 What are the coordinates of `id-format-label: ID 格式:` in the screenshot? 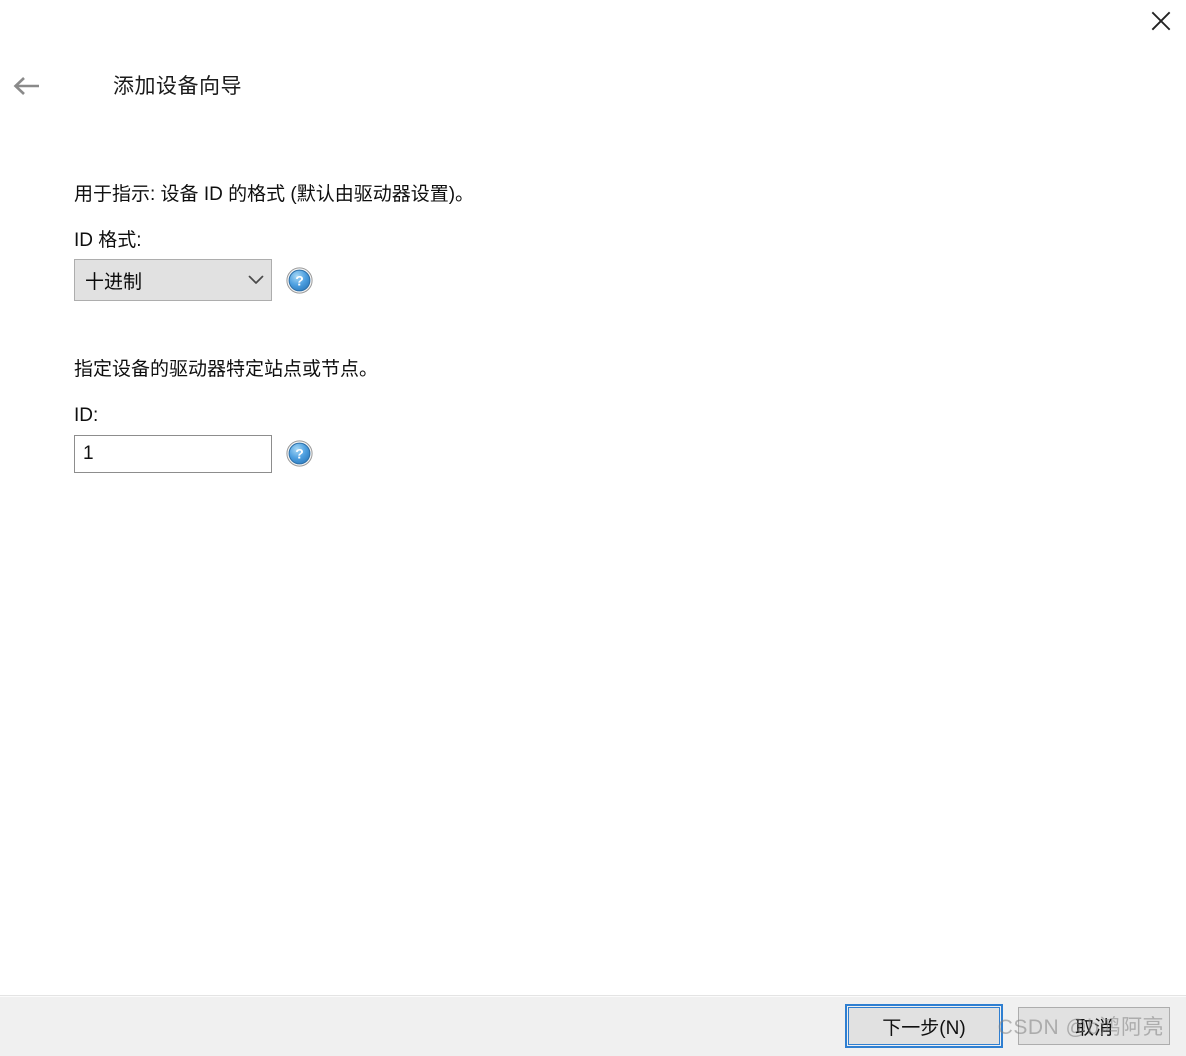 It's located at (108, 240).